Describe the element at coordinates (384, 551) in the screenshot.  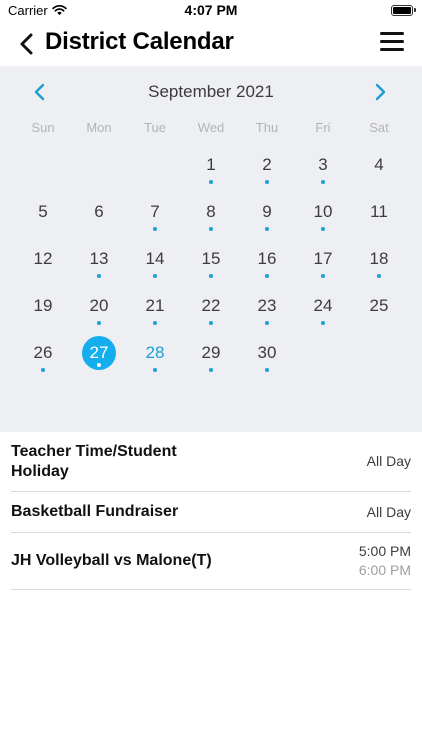
I see `event-start-time: 5:00 PM` at that location.